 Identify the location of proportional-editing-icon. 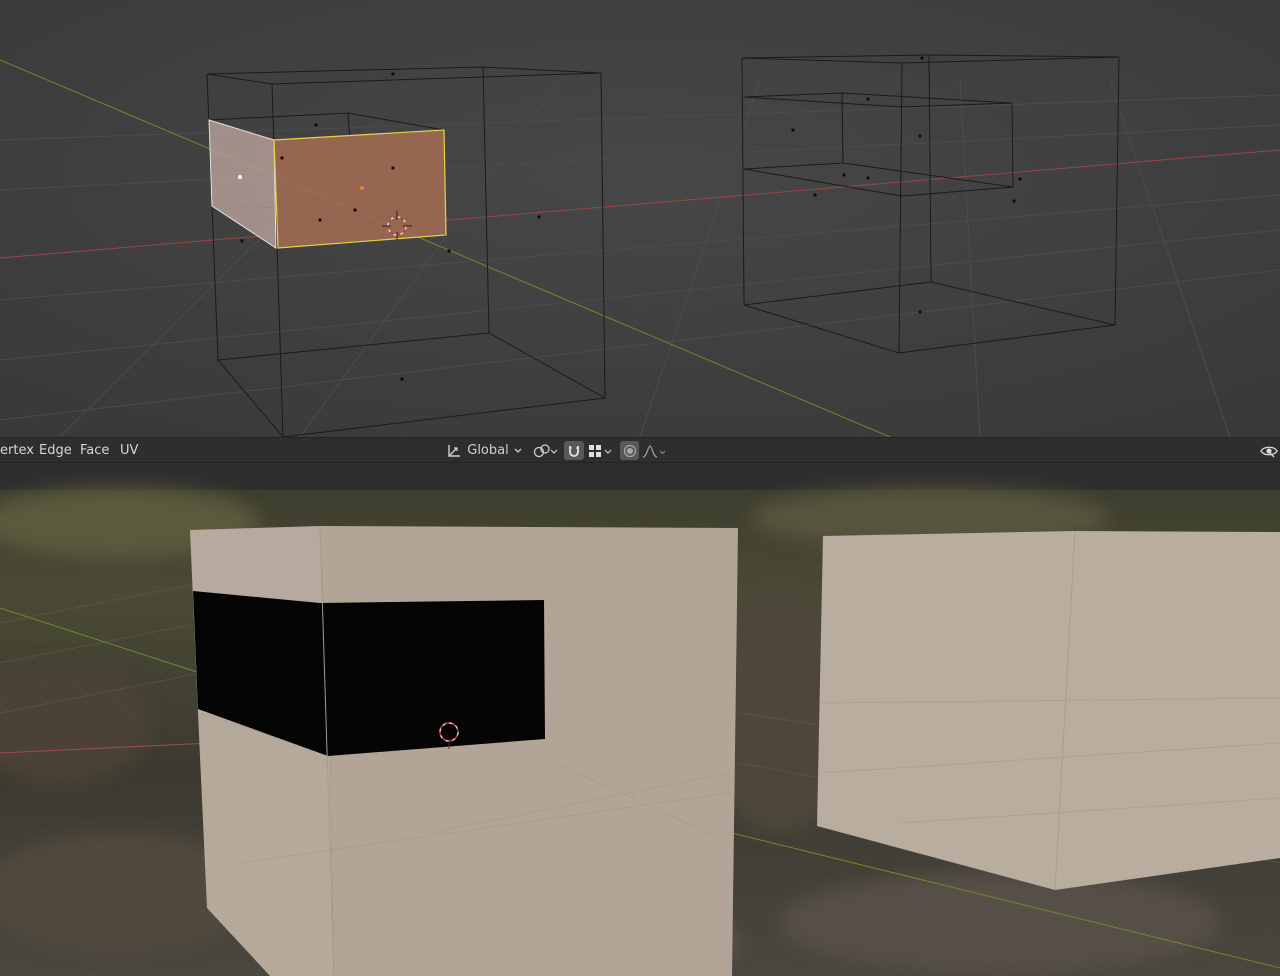
(630, 451).